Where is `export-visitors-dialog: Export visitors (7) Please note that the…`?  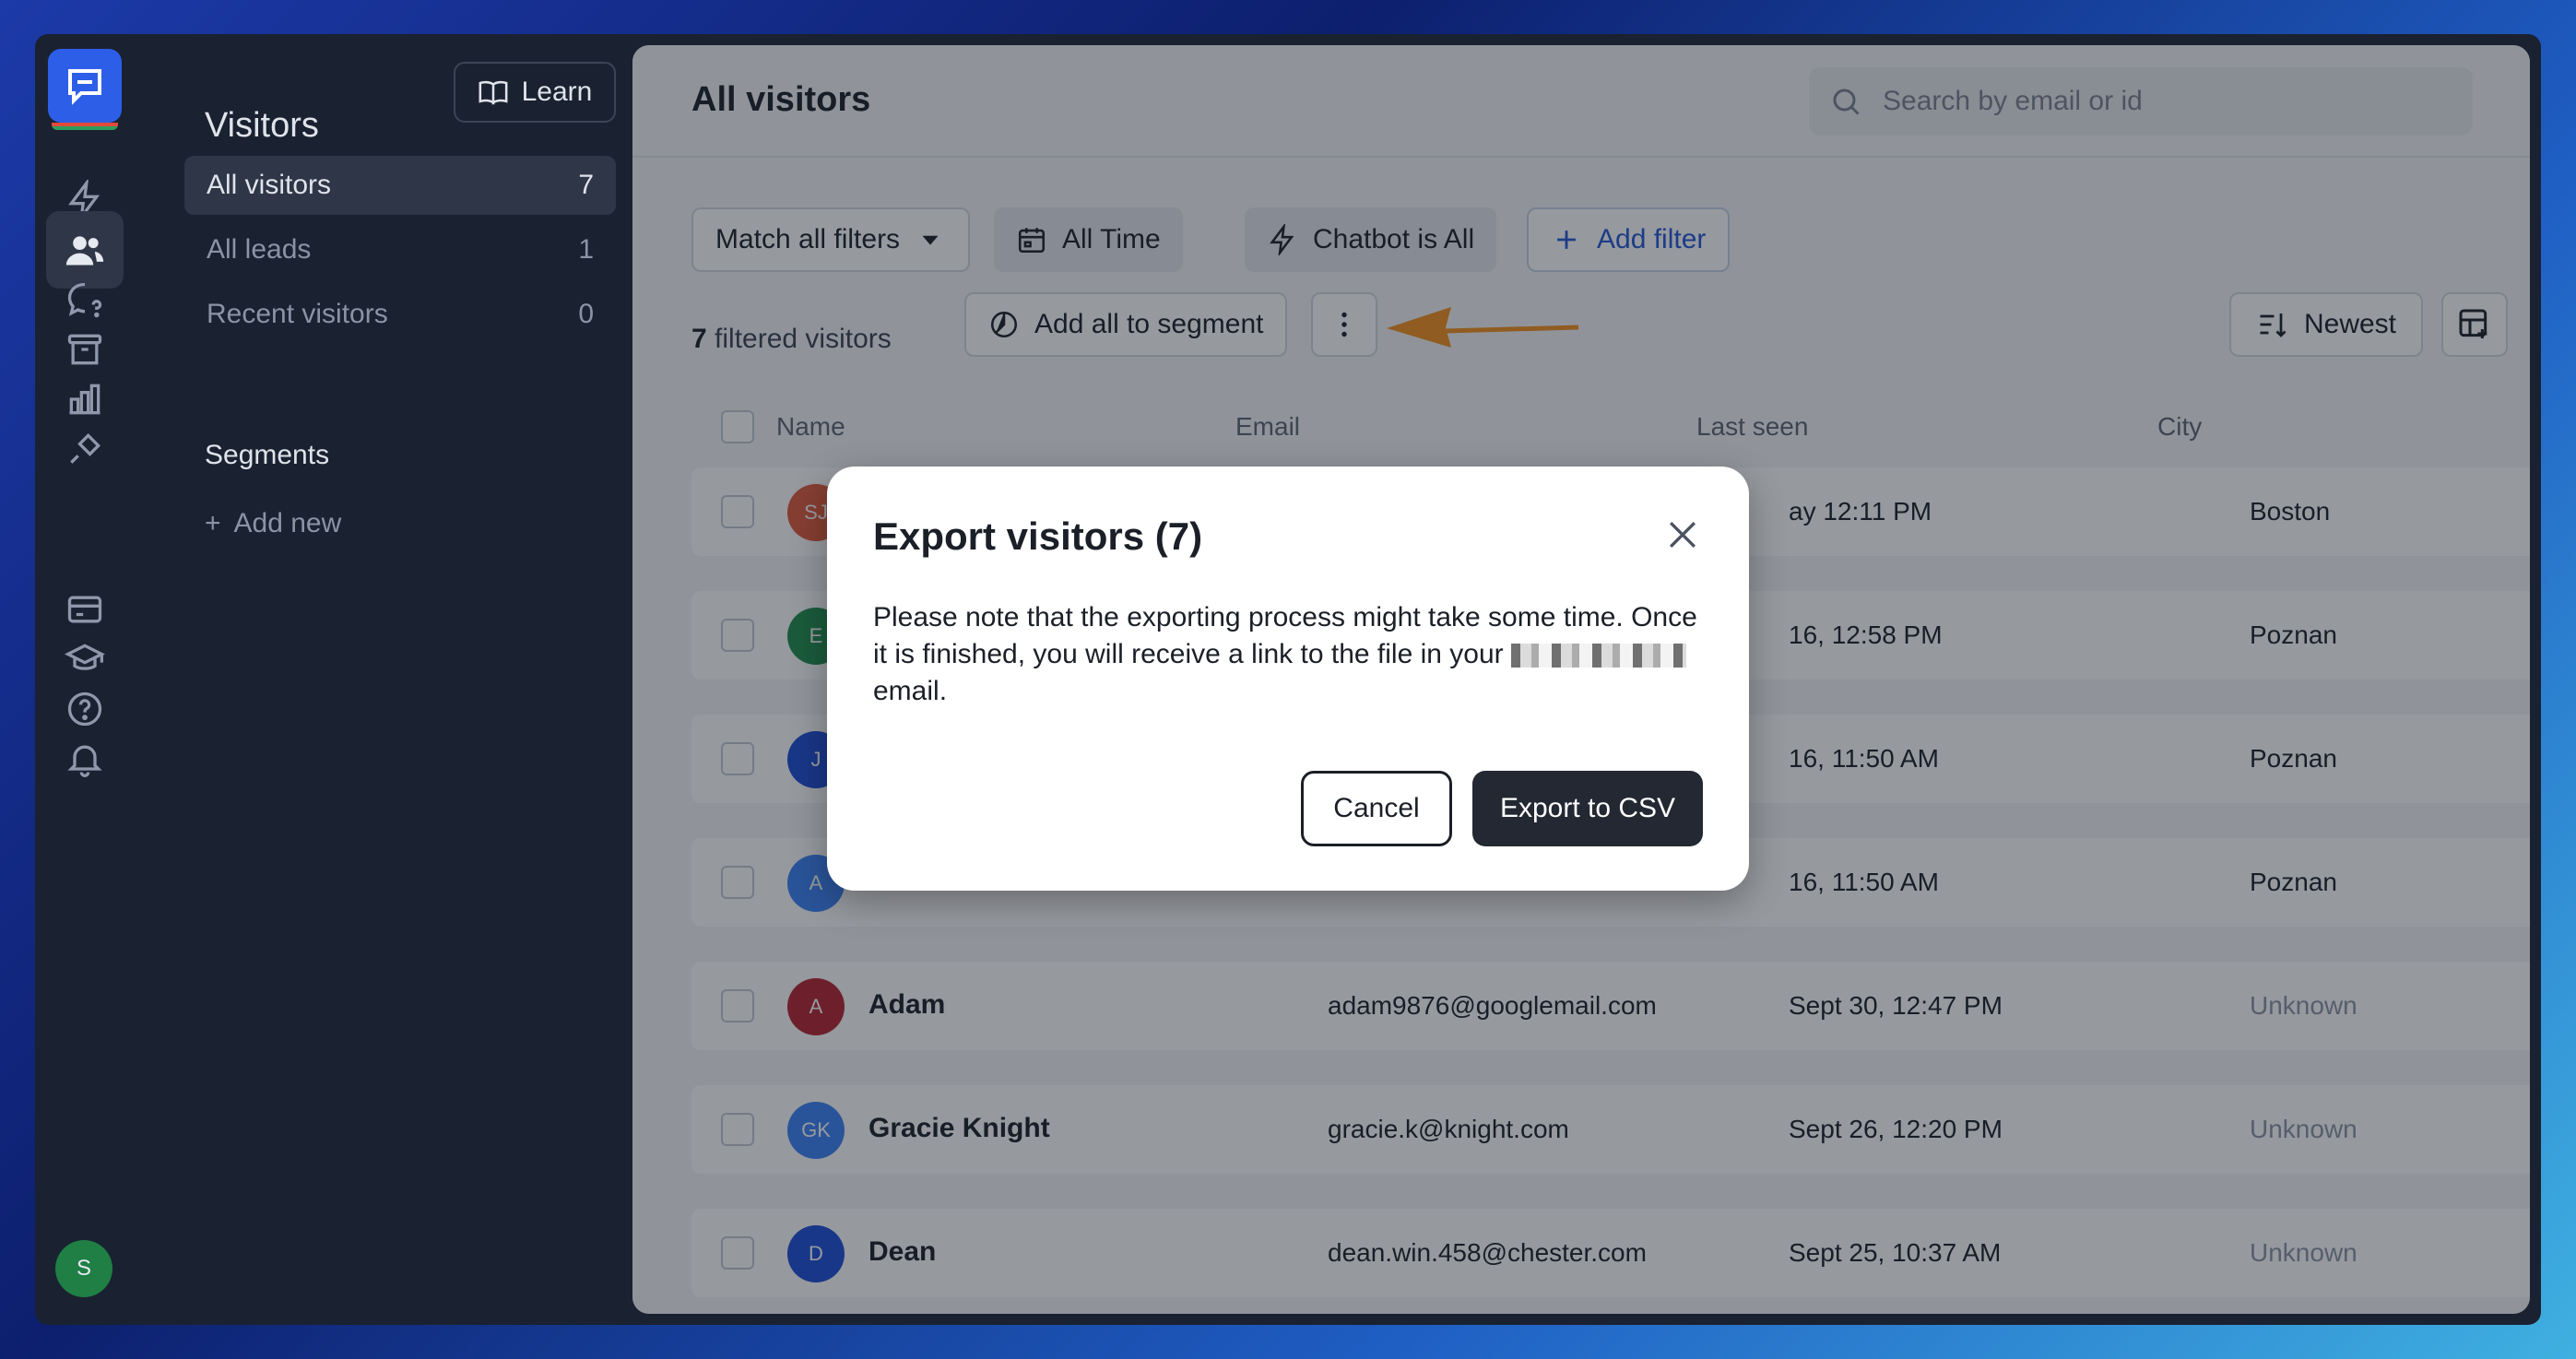
export-visitors-dialog: Export visitors (7) Please note that the… is located at coordinates (1288, 679).